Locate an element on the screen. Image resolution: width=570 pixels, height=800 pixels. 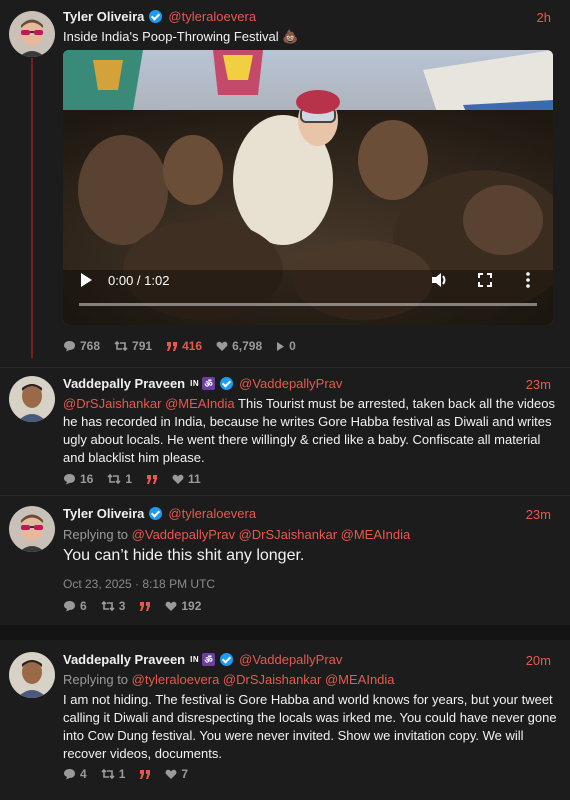
mention-link: @MEAIndia is located at coordinates (200, 403).